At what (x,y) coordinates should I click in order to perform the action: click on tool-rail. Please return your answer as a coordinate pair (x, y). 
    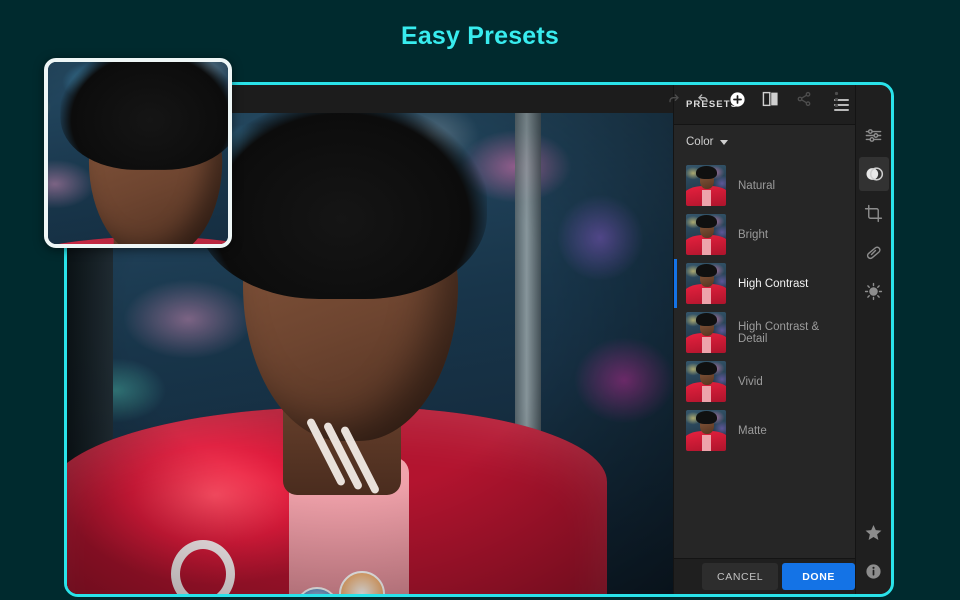
    Looking at the image, I should click on (873, 339).